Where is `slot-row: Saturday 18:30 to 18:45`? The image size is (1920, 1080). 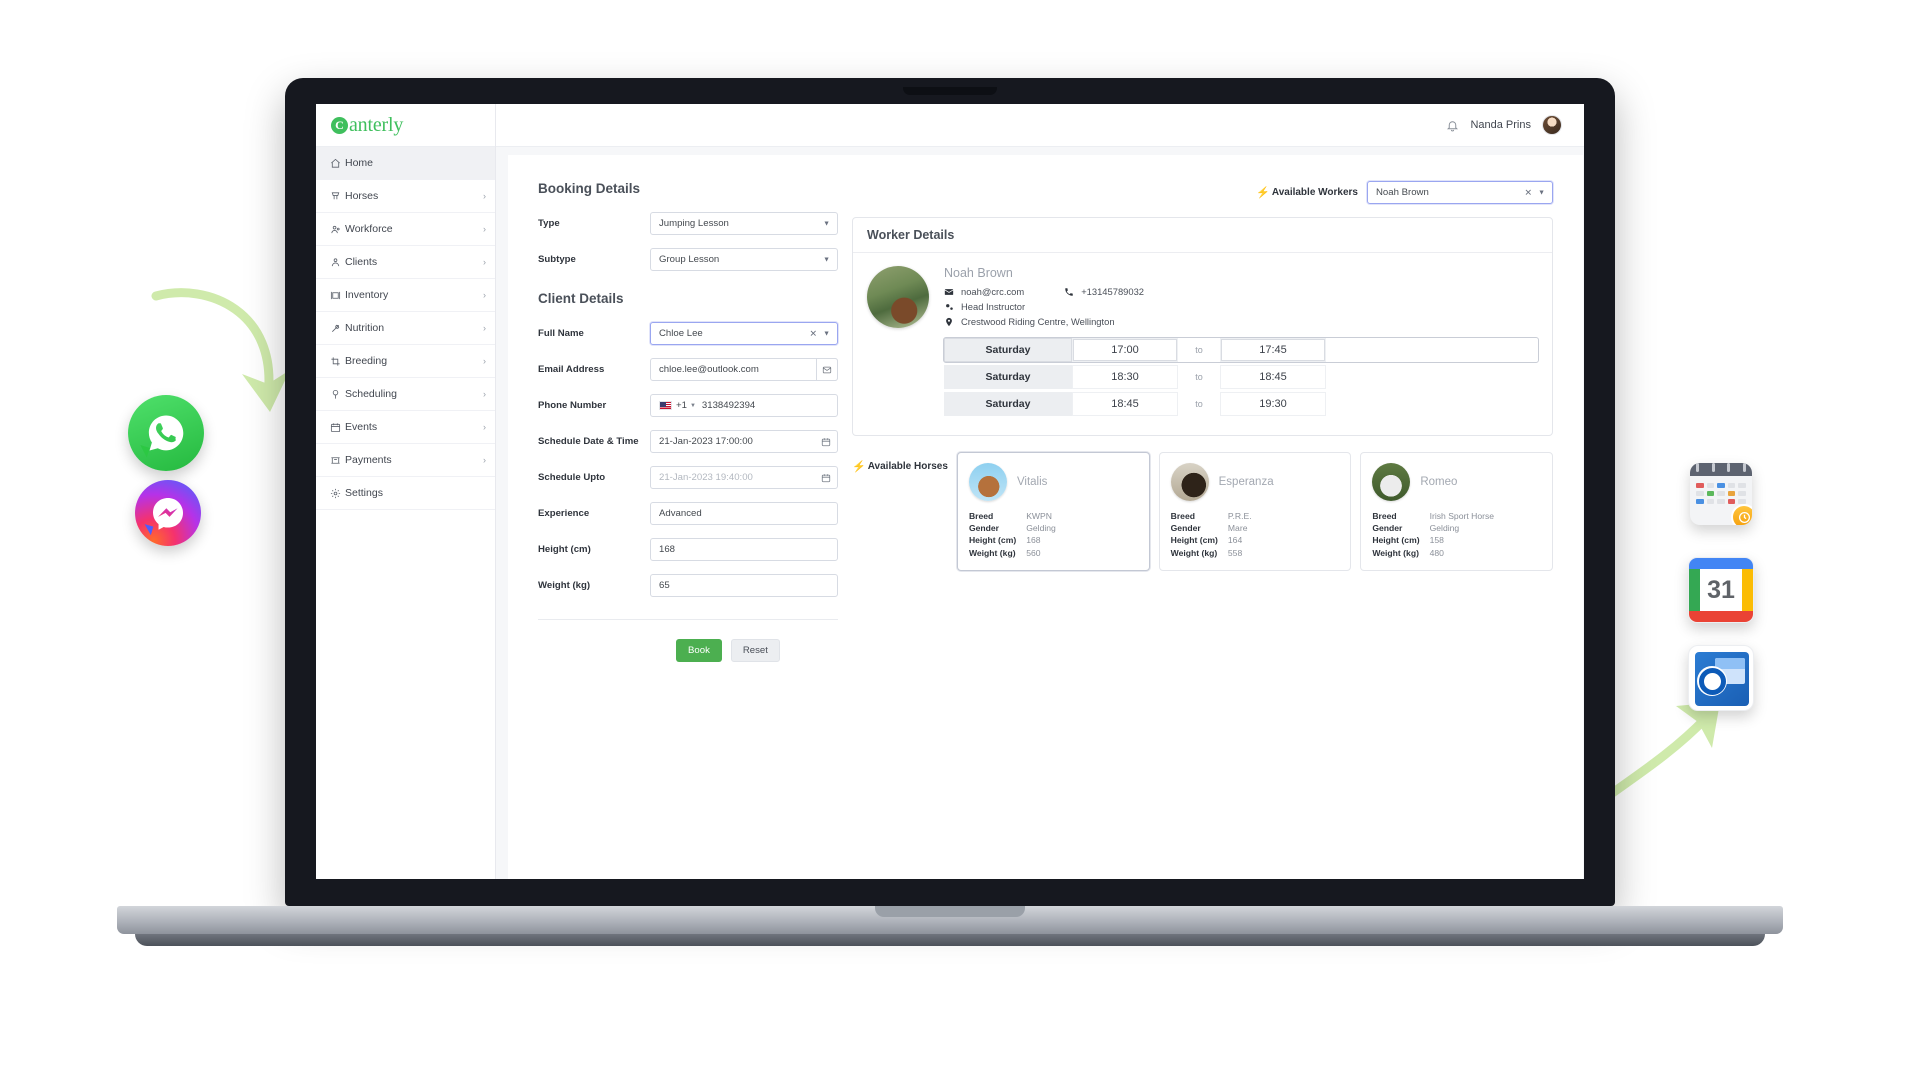
slot-row: Saturday 18:30 to 18:45 is located at coordinates (1241, 377).